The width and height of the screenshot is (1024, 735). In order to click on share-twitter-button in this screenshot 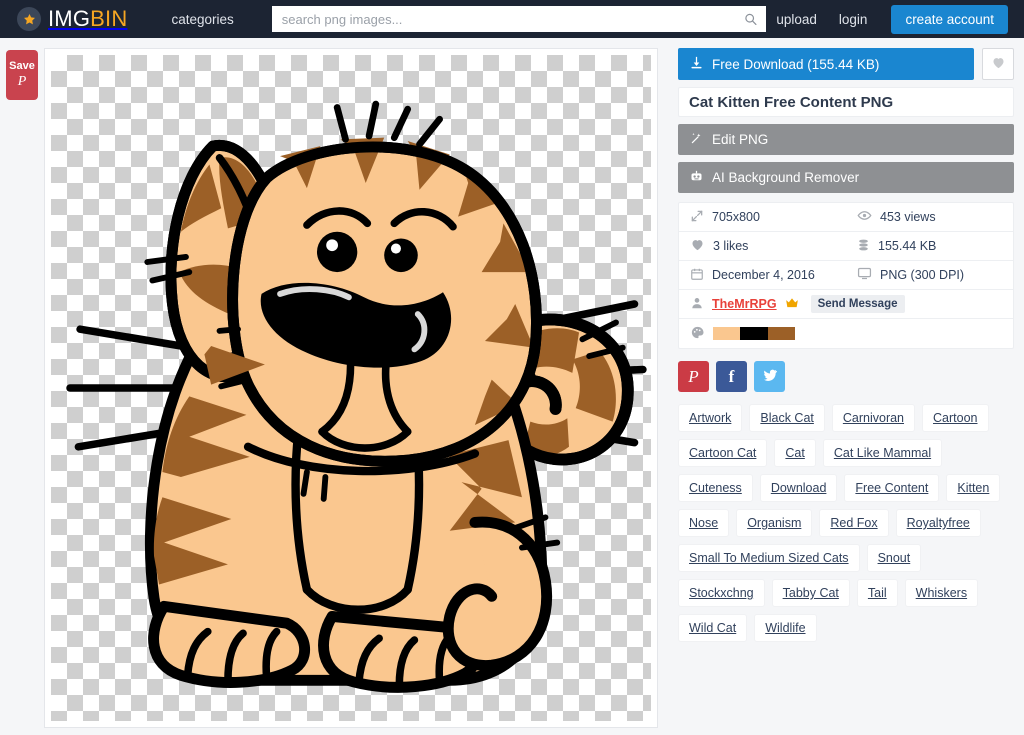, I will do `click(769, 376)`.